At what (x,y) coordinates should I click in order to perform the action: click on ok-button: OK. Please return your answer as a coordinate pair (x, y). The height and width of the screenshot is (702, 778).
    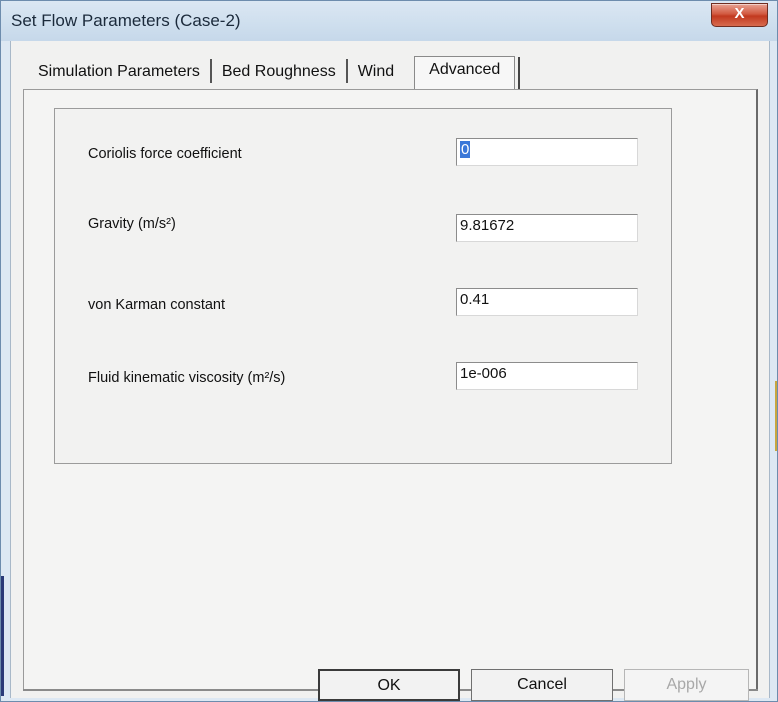
    Looking at the image, I should click on (389, 685).